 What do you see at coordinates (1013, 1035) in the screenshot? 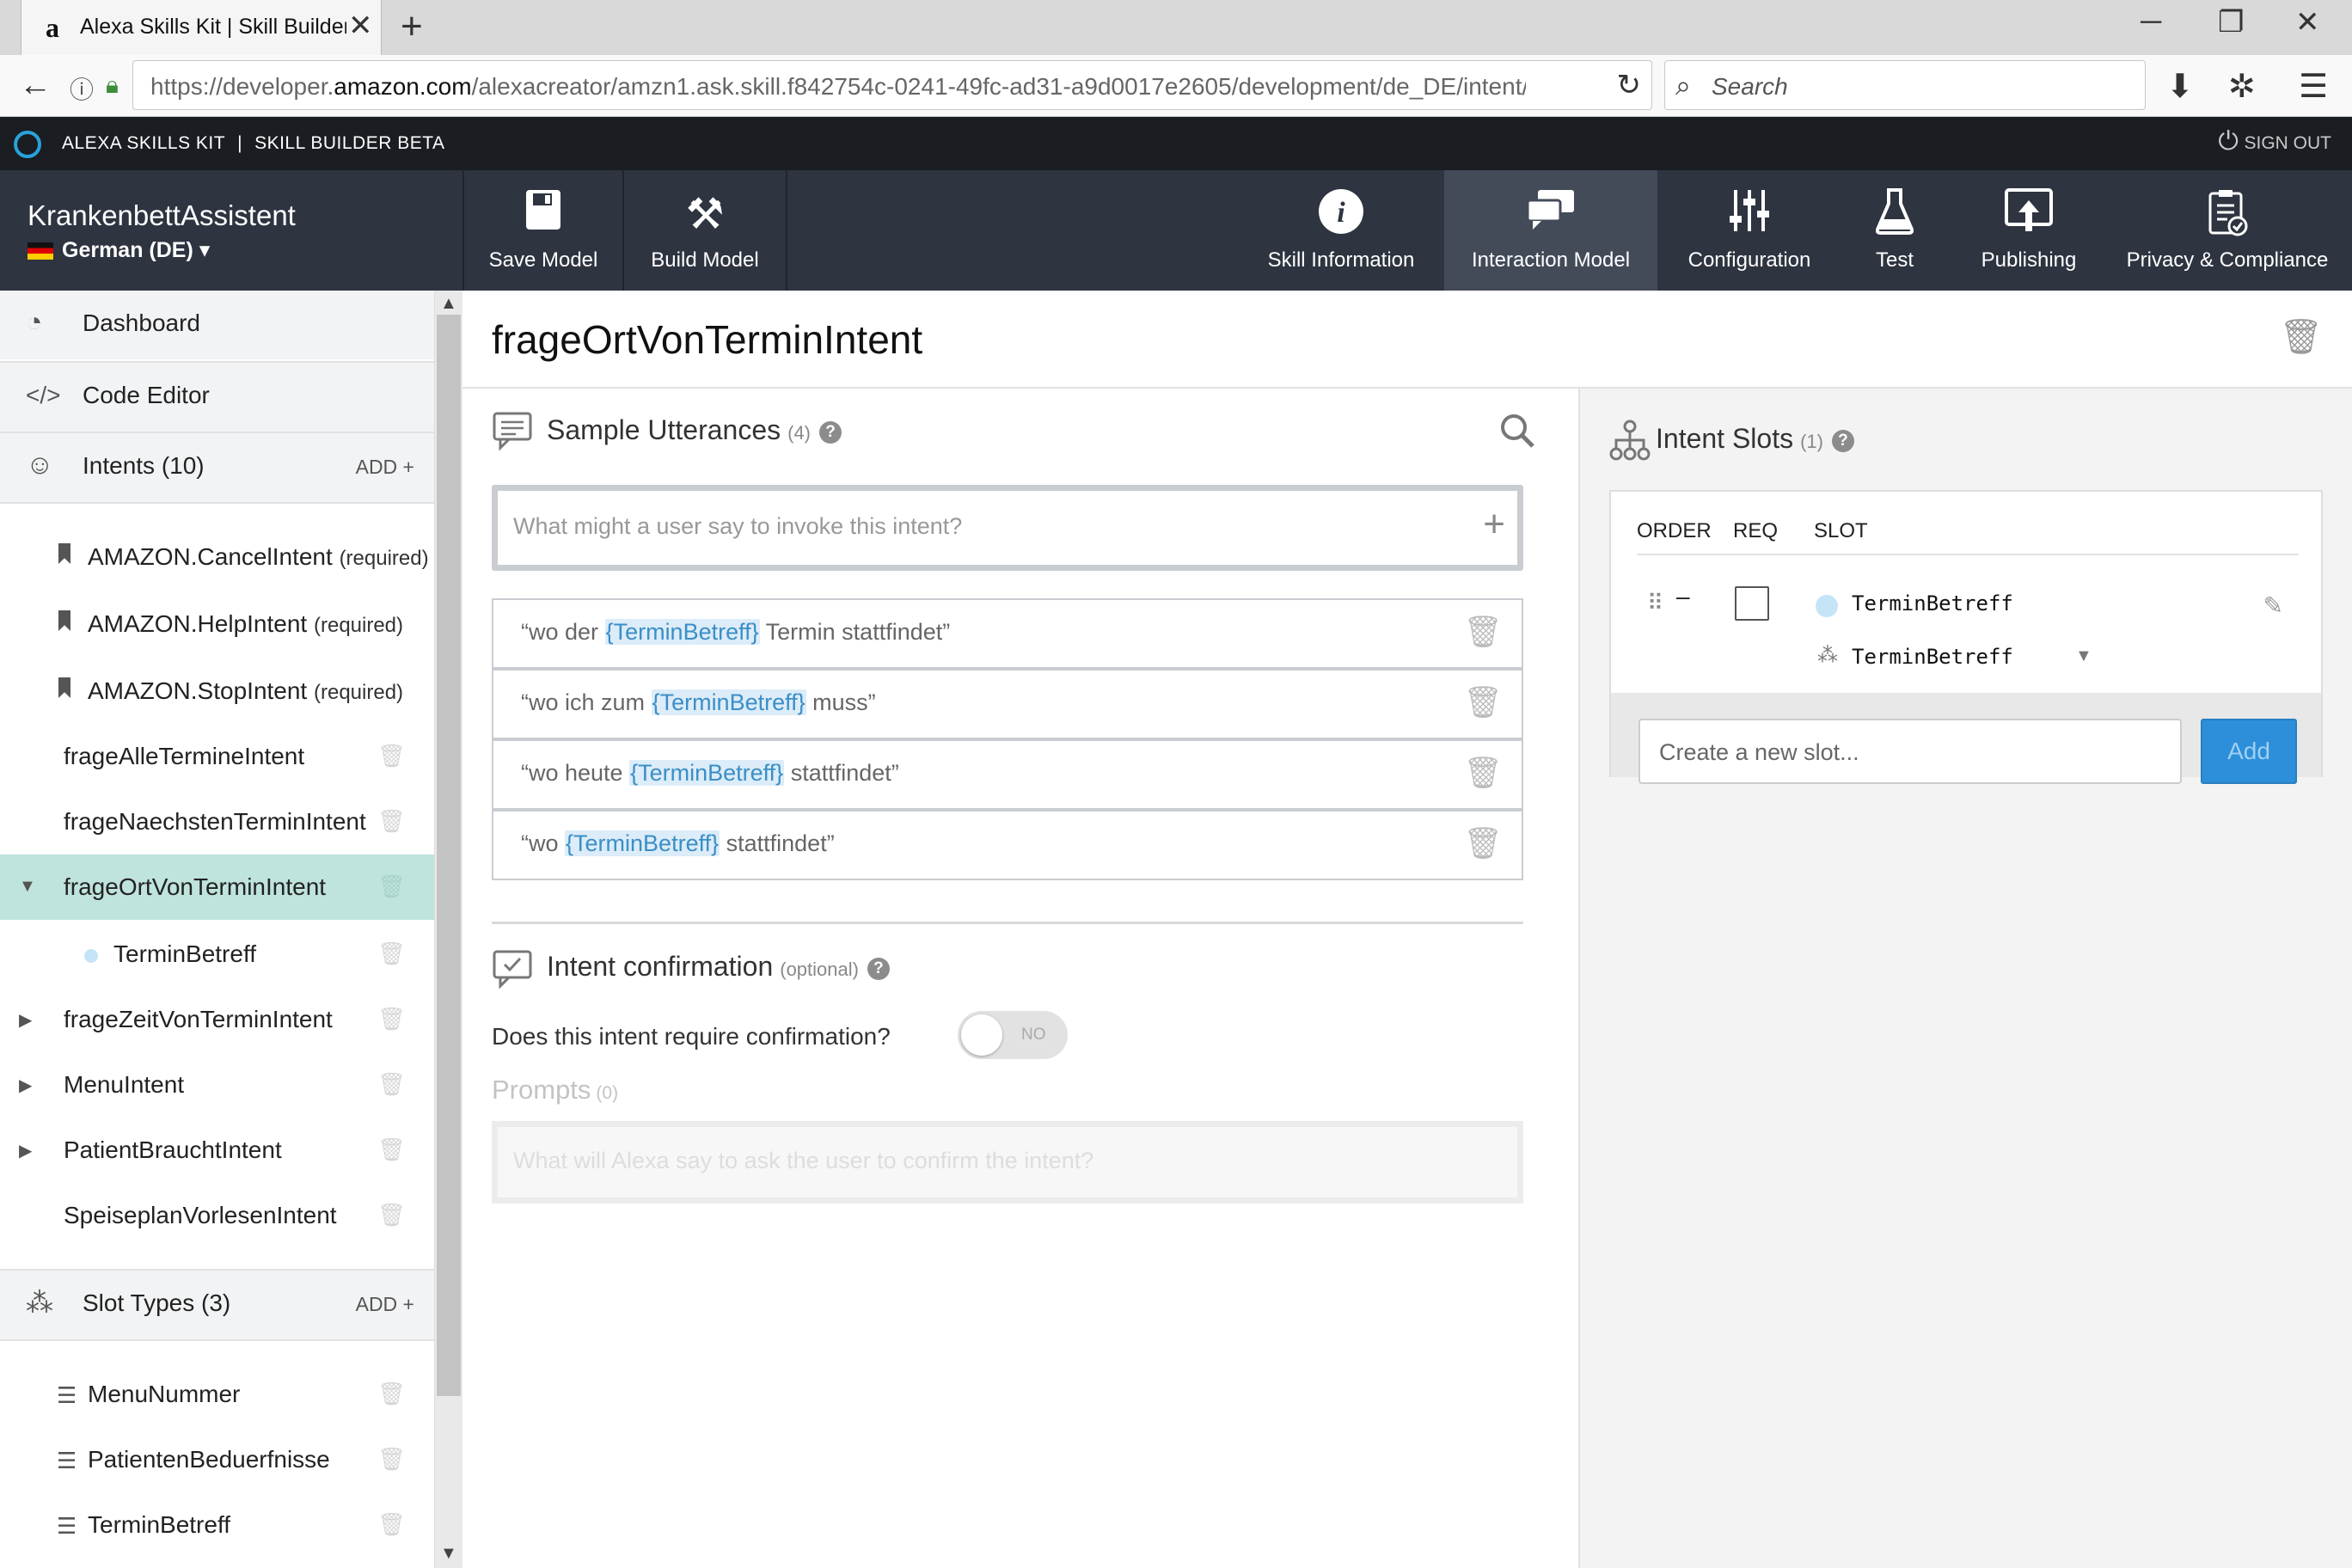
I see `confirmation-toggle: NO` at bounding box center [1013, 1035].